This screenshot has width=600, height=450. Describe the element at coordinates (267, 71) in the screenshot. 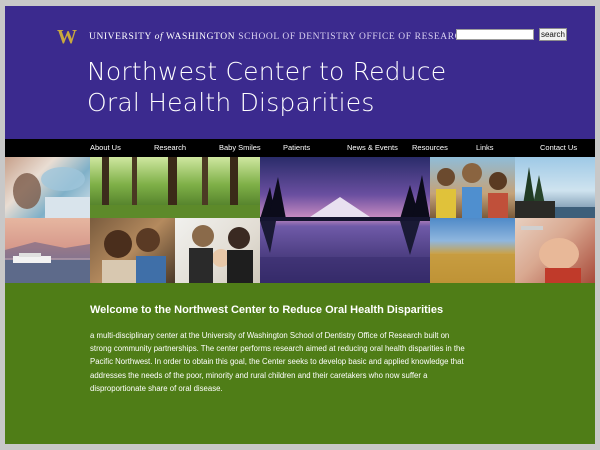

I see `site-title-line-1: Northwest Center to Reduce` at that location.